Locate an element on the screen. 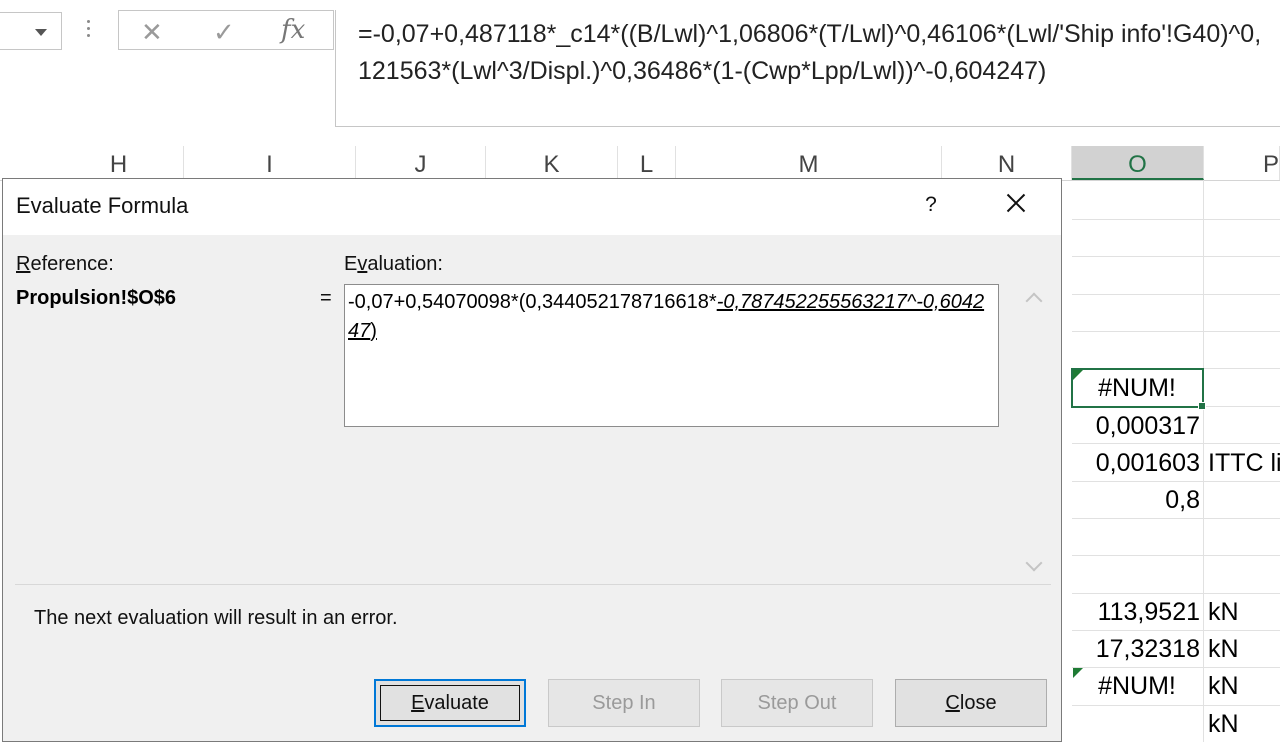  cell-o9: 0,8 is located at coordinates (1137, 500).